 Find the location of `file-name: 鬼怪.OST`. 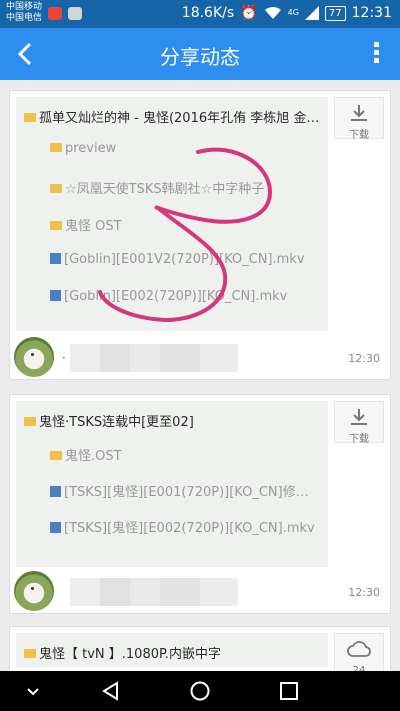

file-name: 鬼怪.OST is located at coordinates (93, 456).